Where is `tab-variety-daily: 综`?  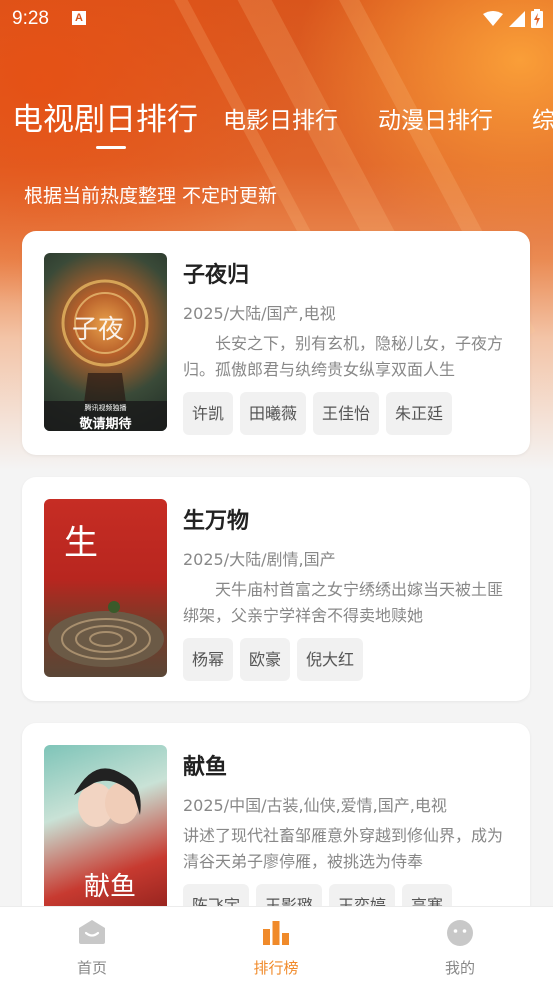 tab-variety-daily: 综 is located at coordinates (542, 118).